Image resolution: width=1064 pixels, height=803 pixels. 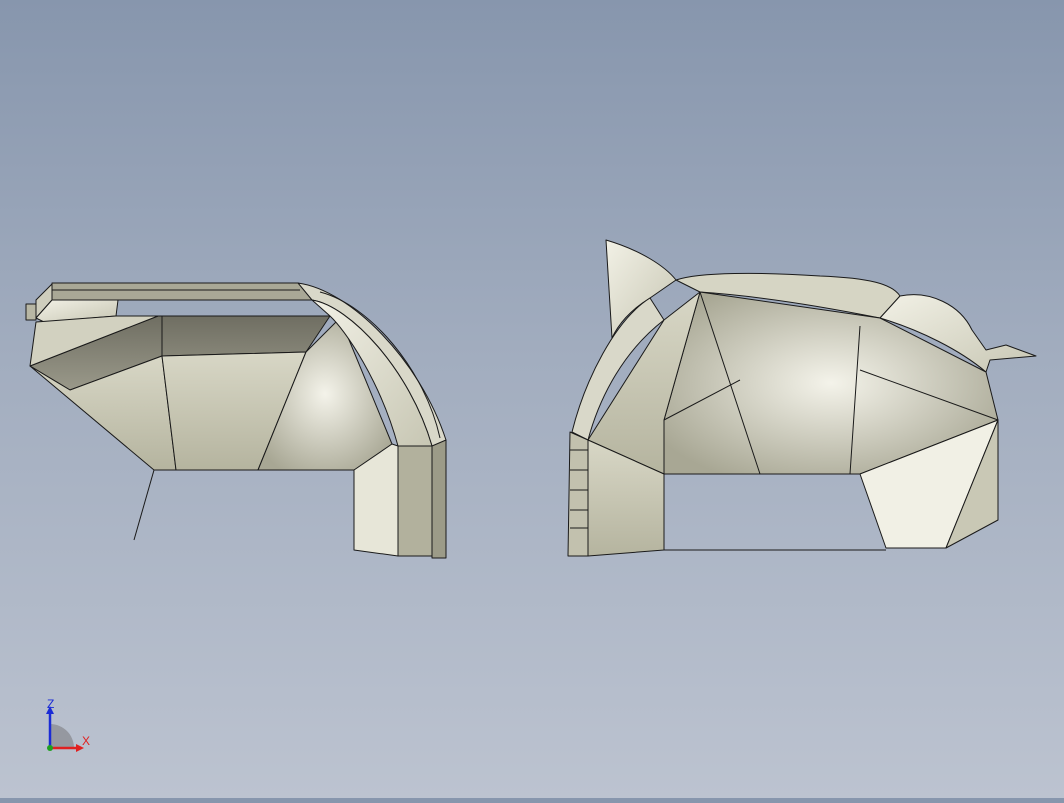 What do you see at coordinates (86, 741) in the screenshot?
I see `x-axis-label: X` at bounding box center [86, 741].